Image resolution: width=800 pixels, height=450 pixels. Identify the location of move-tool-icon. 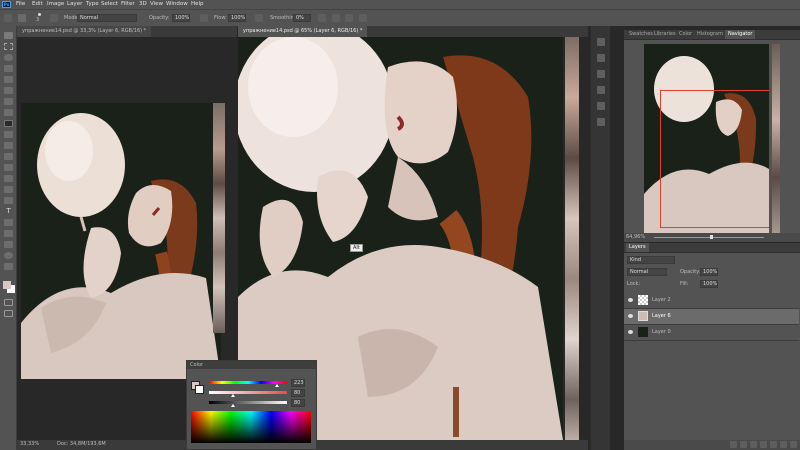
(8, 35).